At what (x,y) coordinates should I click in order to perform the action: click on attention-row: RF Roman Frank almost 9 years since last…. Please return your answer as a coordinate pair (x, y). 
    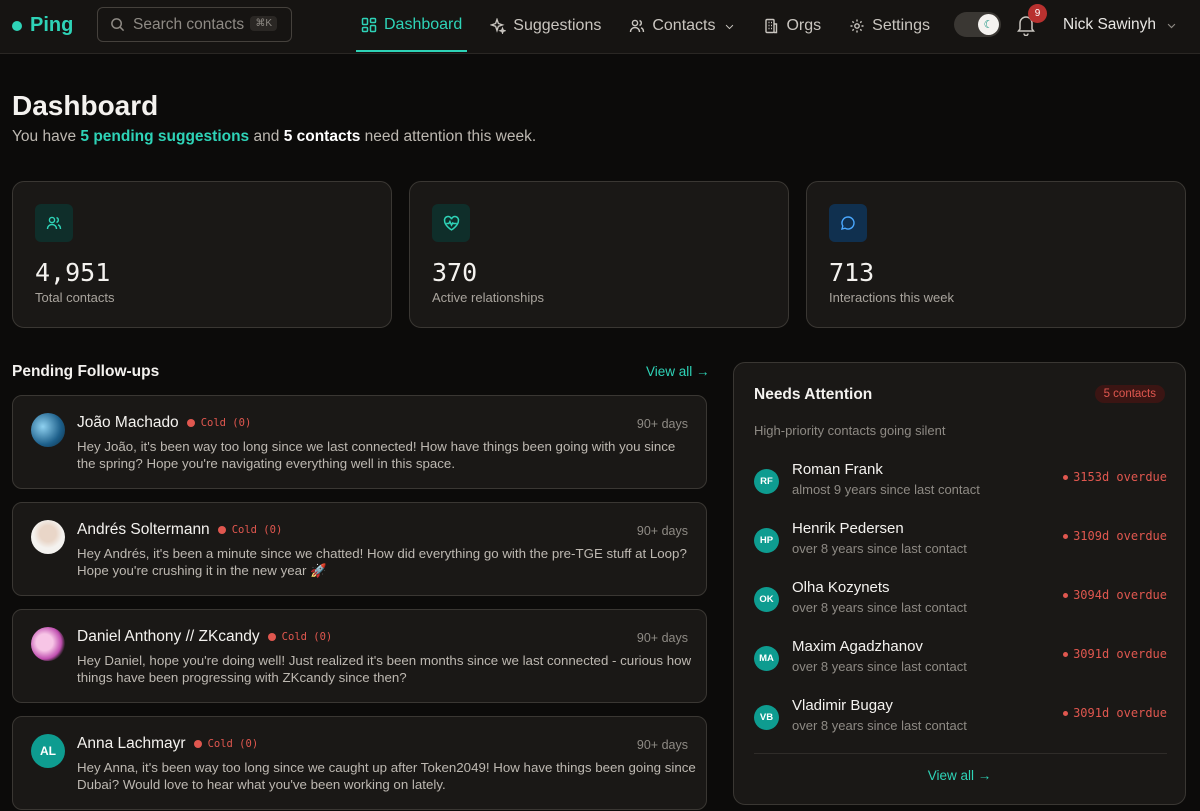
    Looking at the image, I should click on (960, 486).